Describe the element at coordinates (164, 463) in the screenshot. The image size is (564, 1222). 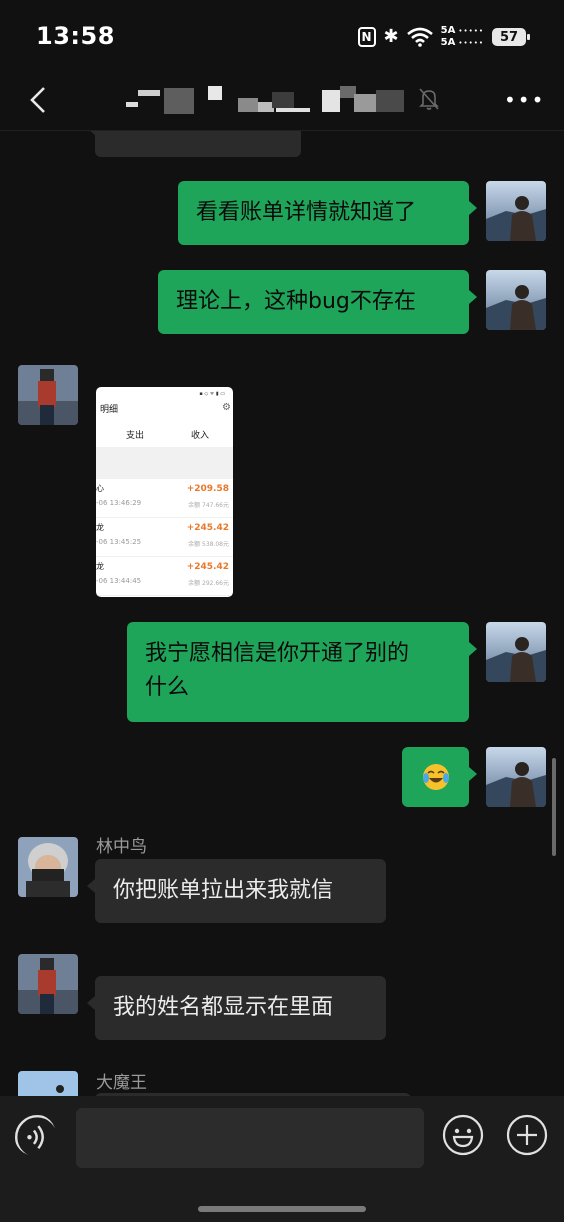
I see `image-divider` at that location.